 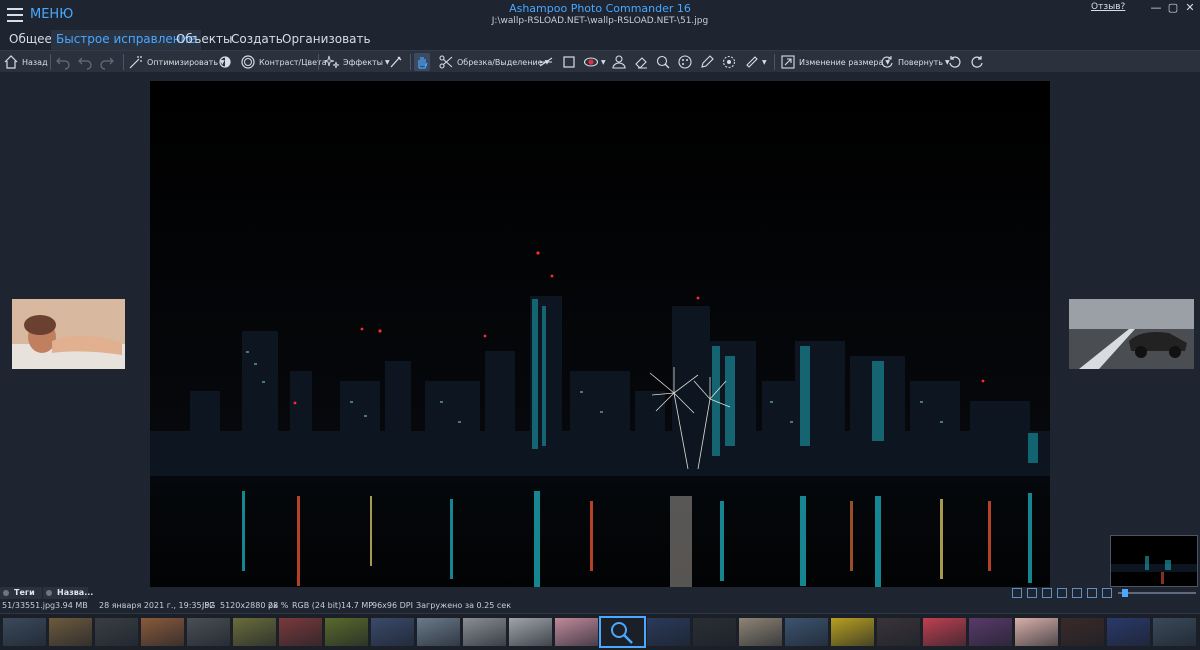 I want to click on back-button: Назад, so click(x=25, y=62).